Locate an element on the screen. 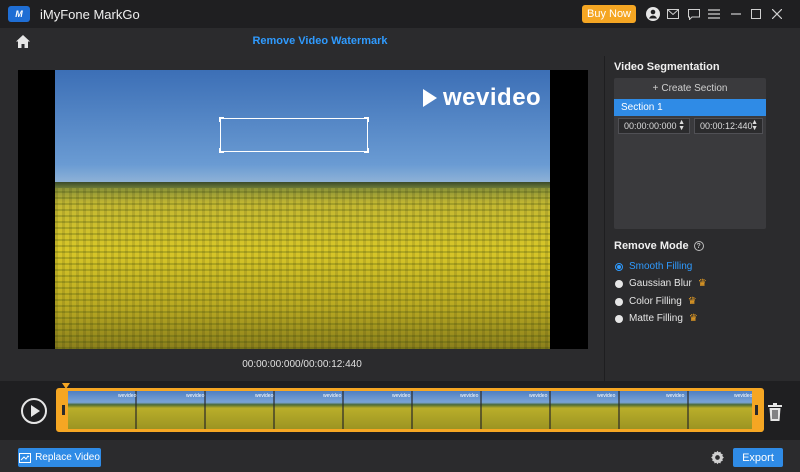 The image size is (800, 472). title-bar: M iMyFone MarkGo Buy Now is located at coordinates (400, 14).